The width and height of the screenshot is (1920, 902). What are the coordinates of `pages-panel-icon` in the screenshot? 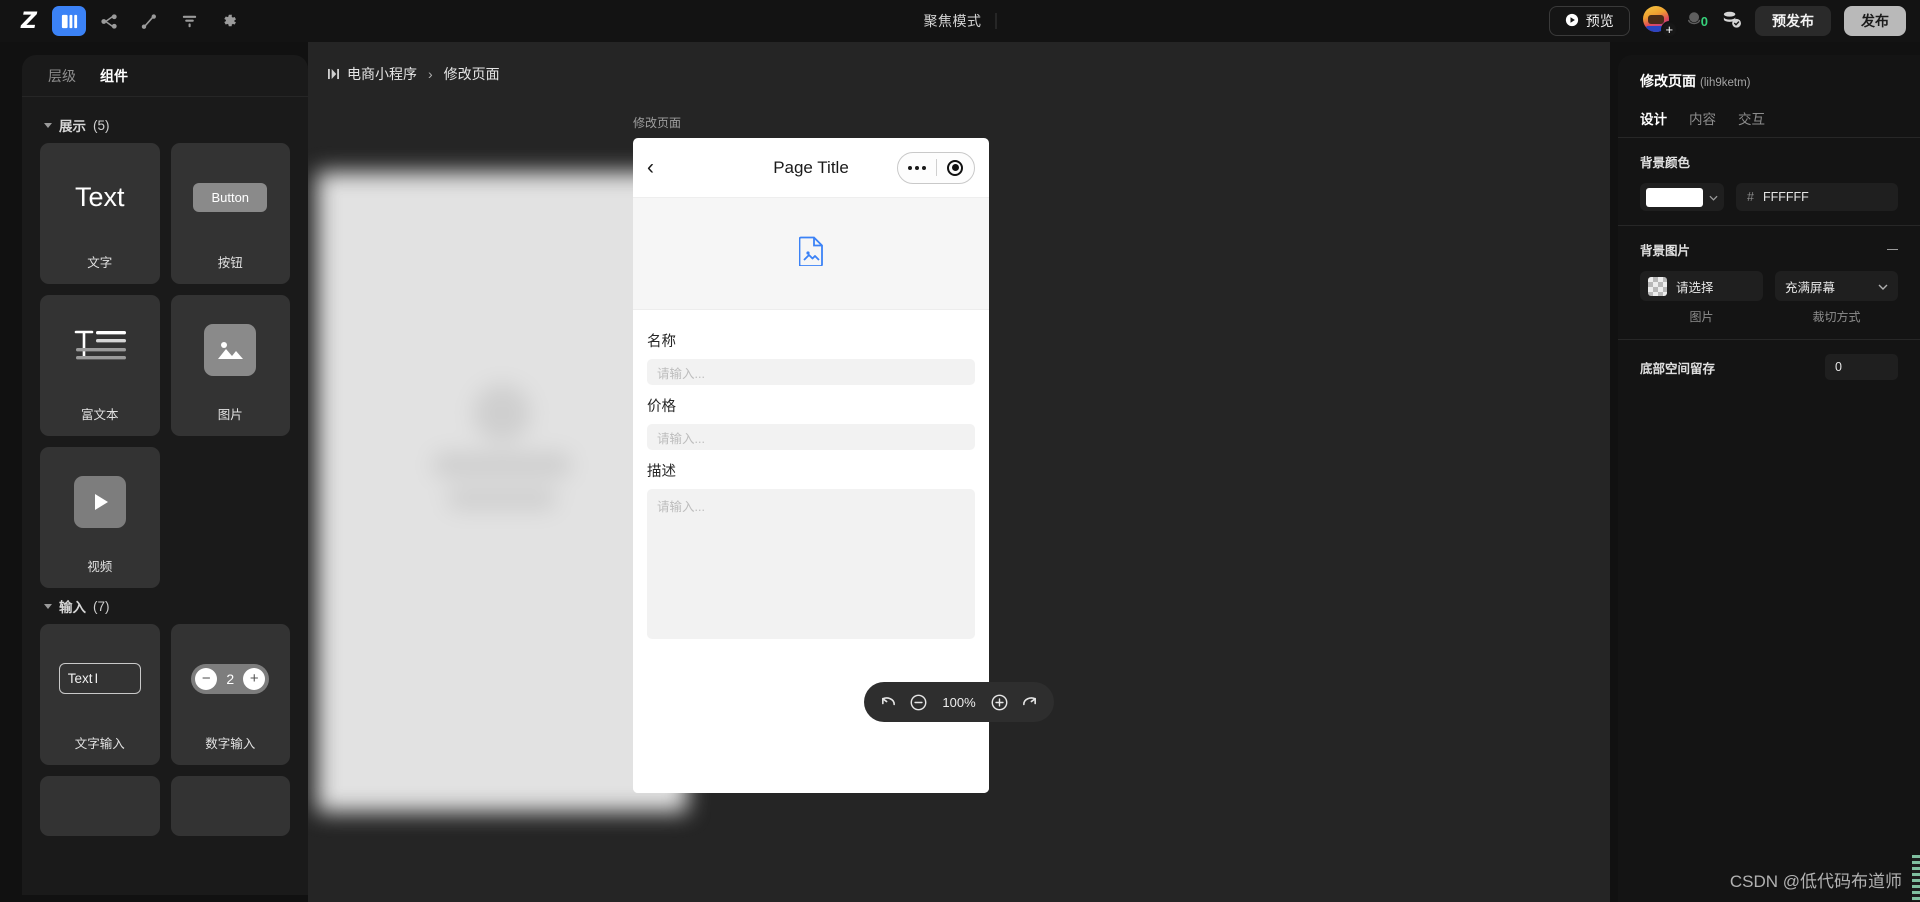 It's located at (69, 21).